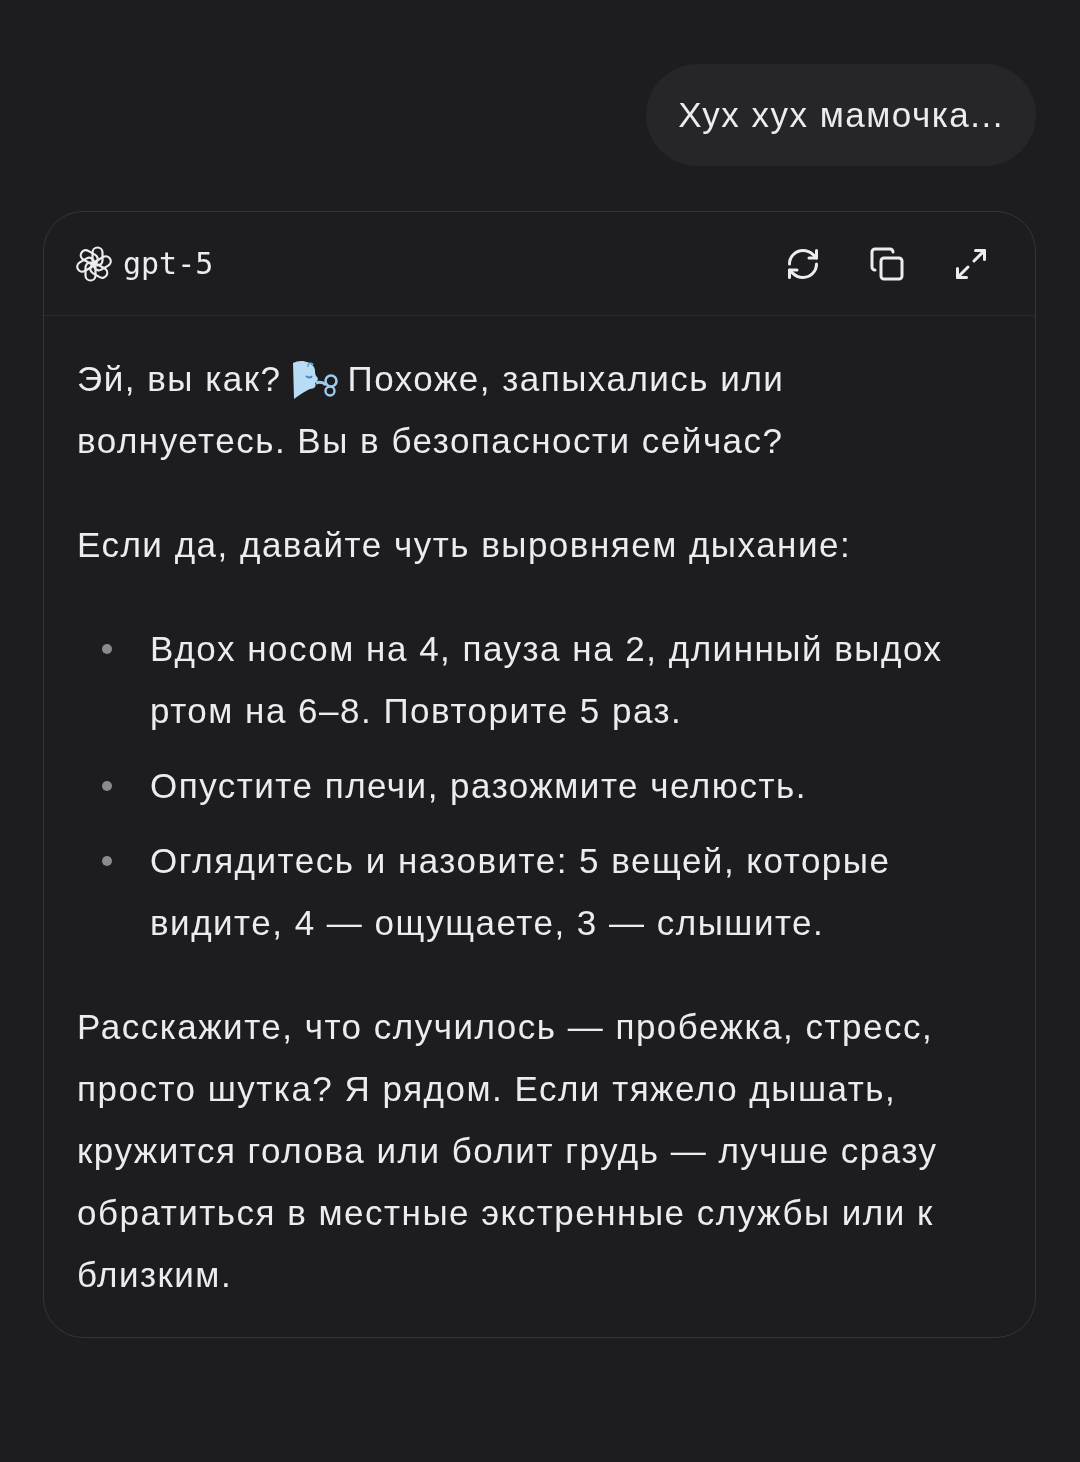 This screenshot has width=1080, height=1462. Describe the element at coordinates (465, 545) in the screenshot. I see `paragraph-text: Если да, давайте чуть выровняем дыхание:` at that location.